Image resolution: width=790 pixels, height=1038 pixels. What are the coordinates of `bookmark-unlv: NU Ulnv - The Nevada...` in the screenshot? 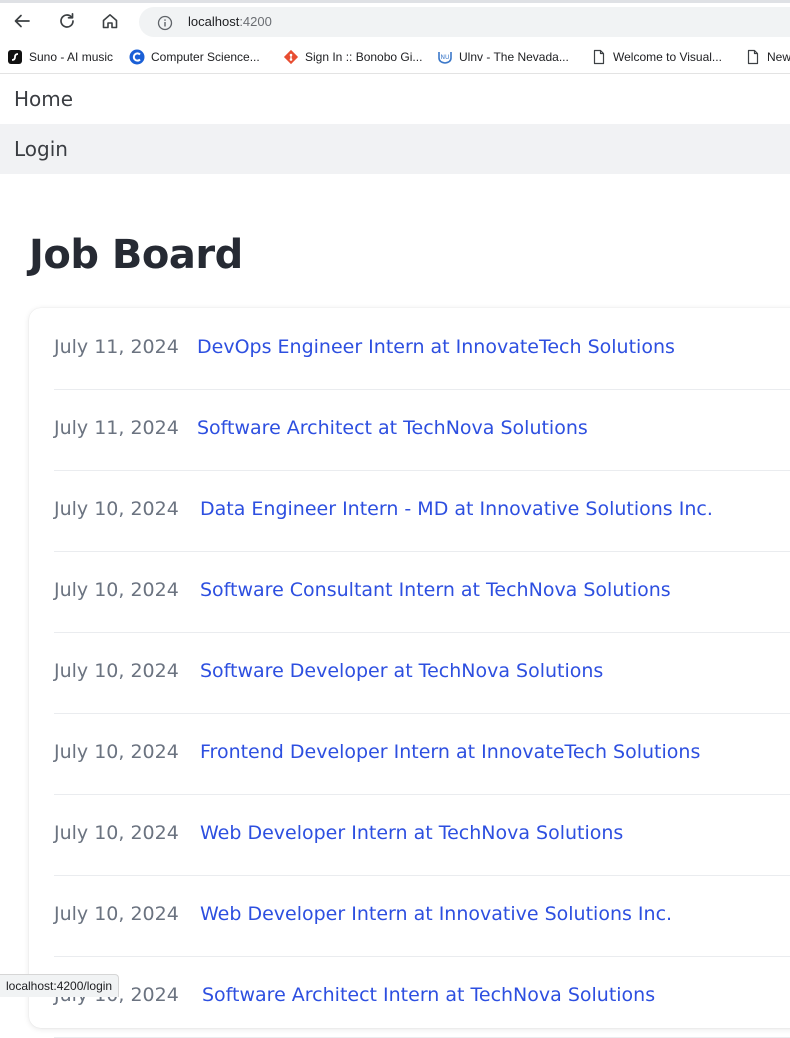 It's located at (503, 57).